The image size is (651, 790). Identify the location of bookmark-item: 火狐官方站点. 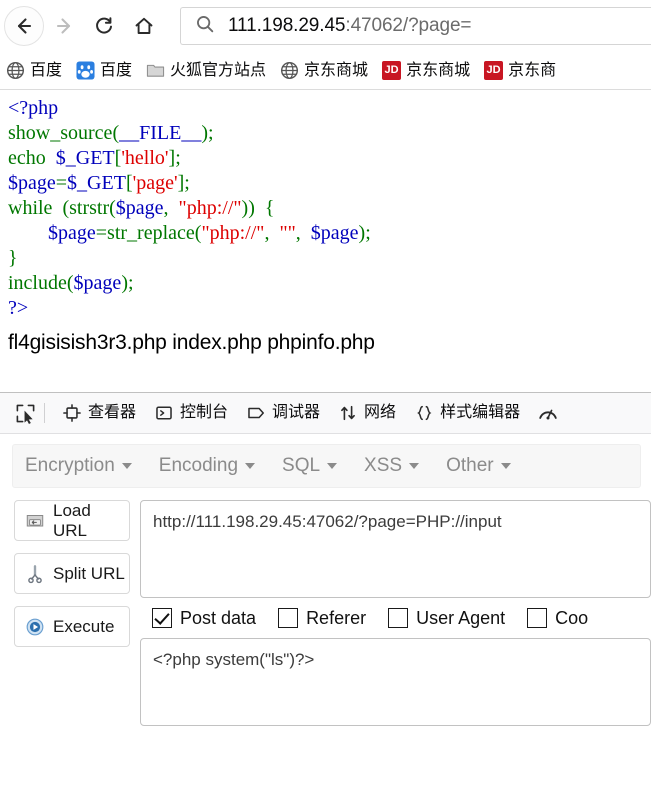
(206, 70).